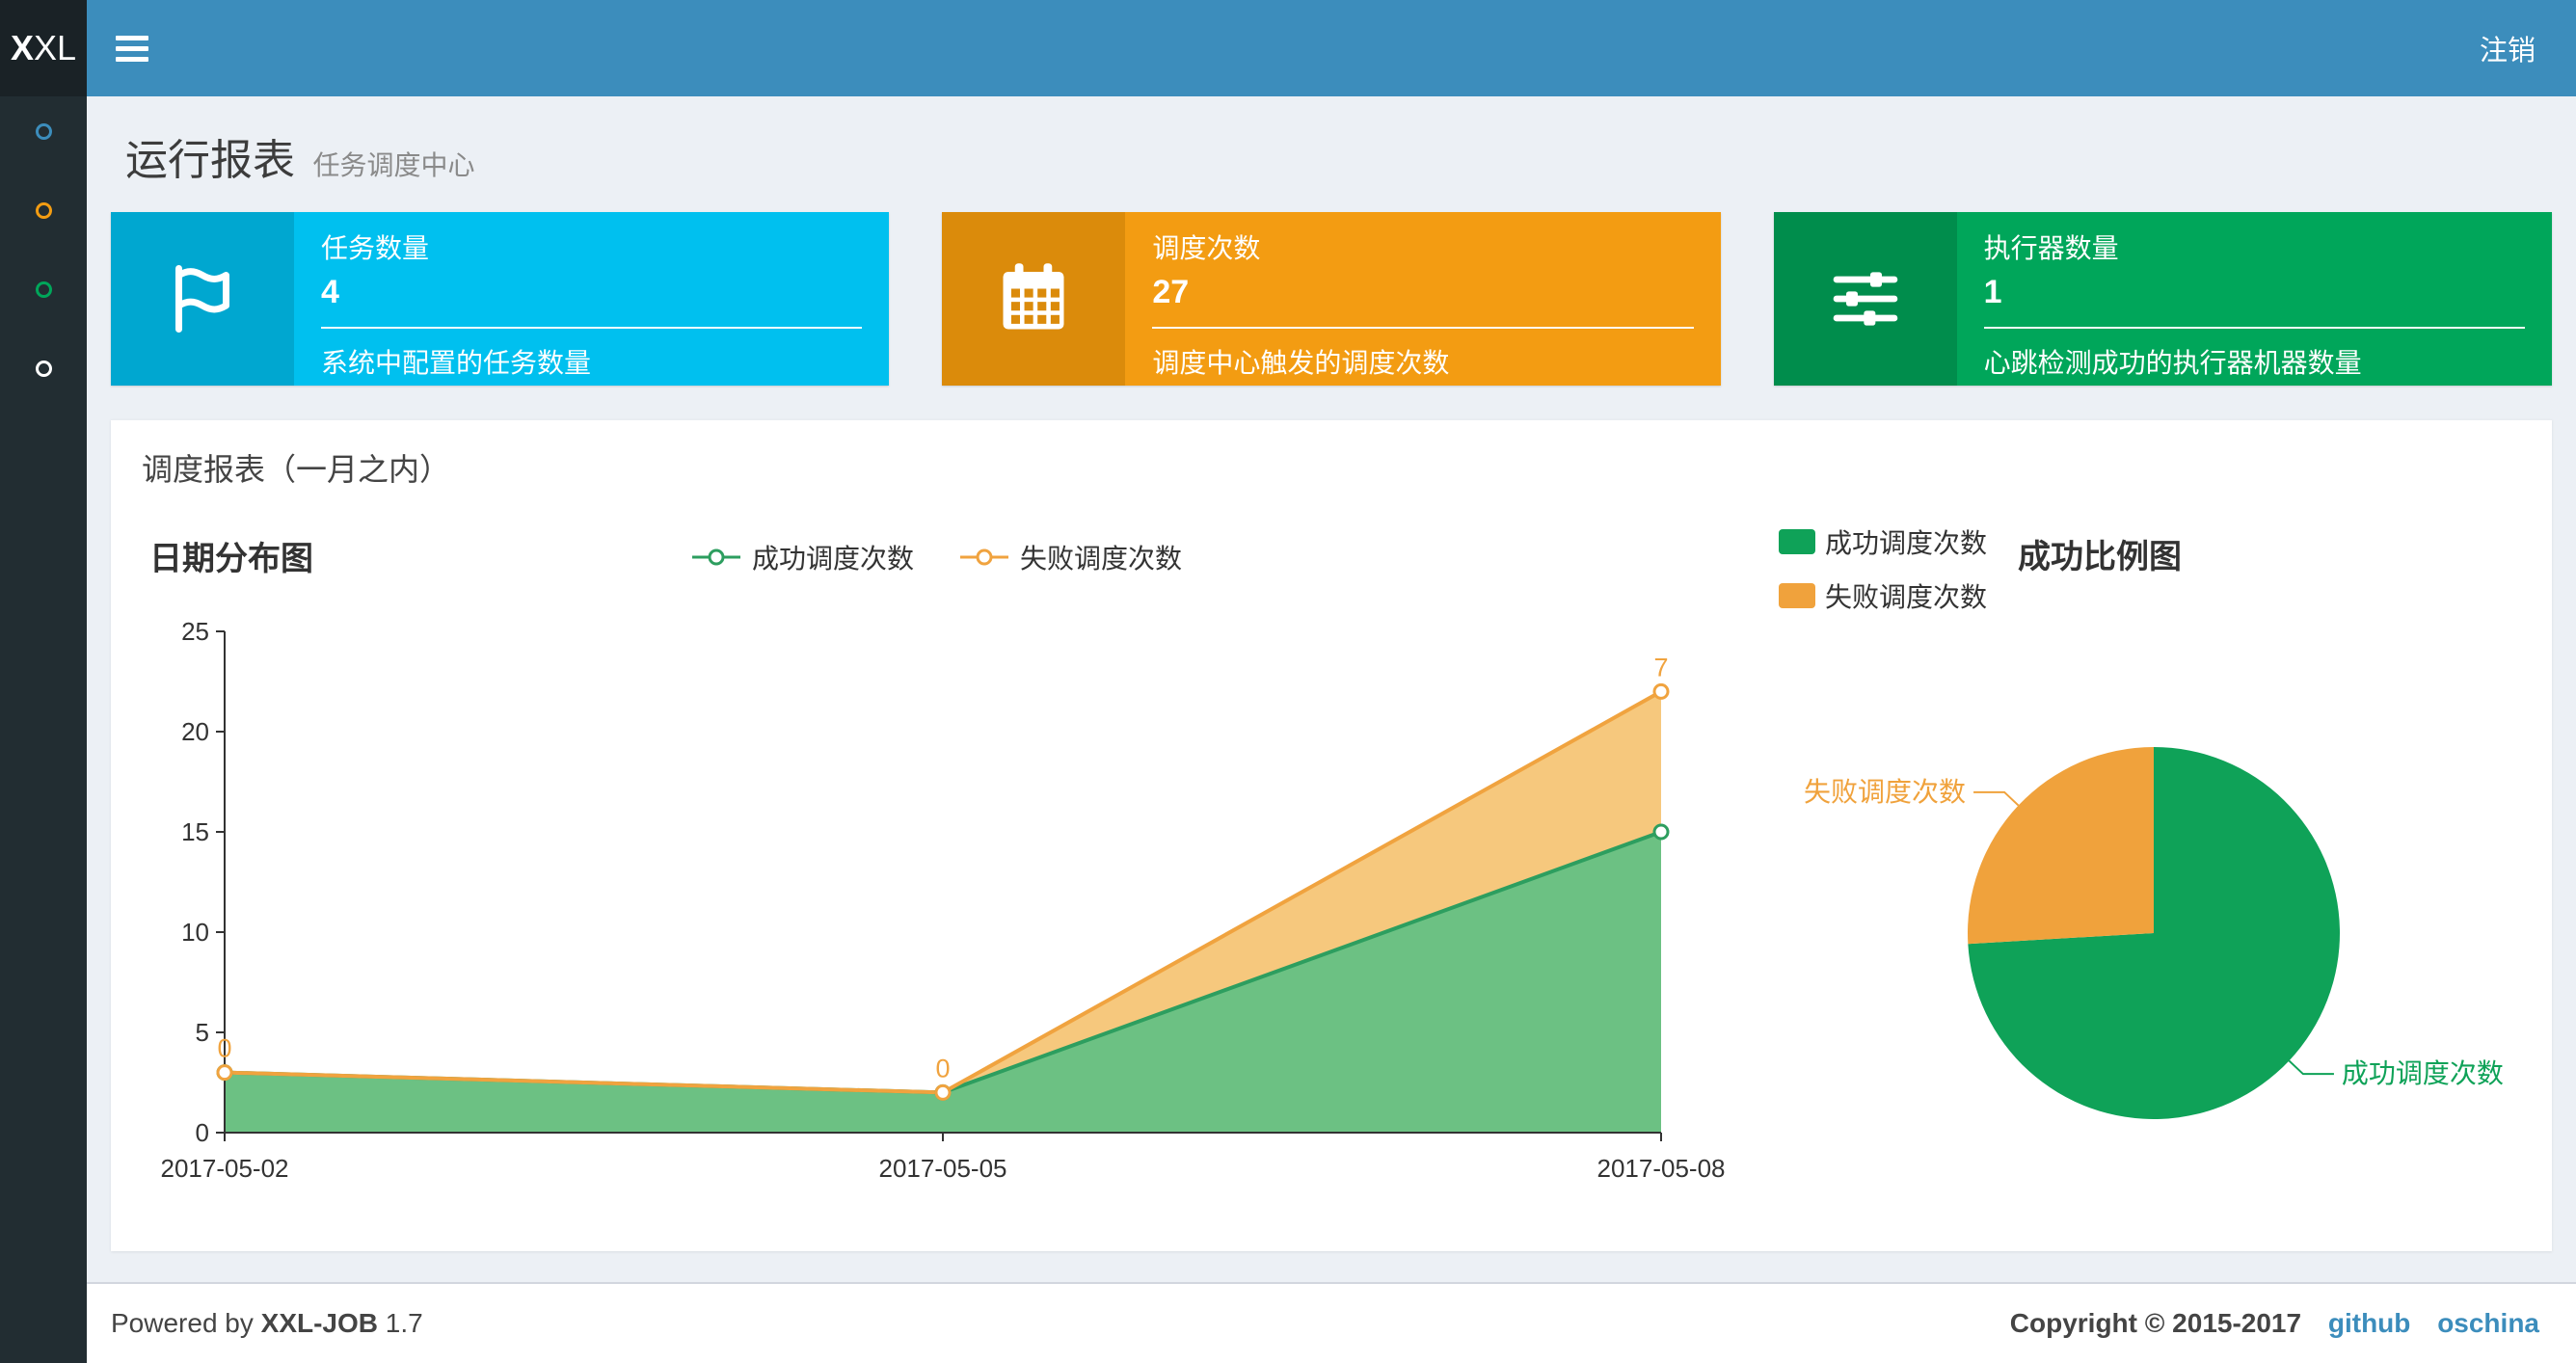 The width and height of the screenshot is (2576, 1363). What do you see at coordinates (195, 831) in the screenshot?
I see `y-axis-label: 15` at bounding box center [195, 831].